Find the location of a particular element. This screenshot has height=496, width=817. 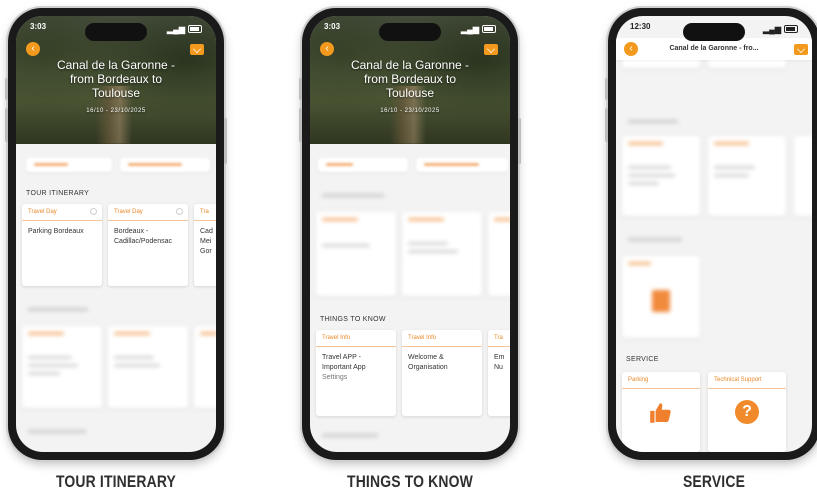

card-title: Travel APP - Important App is located at coordinates (344, 362).